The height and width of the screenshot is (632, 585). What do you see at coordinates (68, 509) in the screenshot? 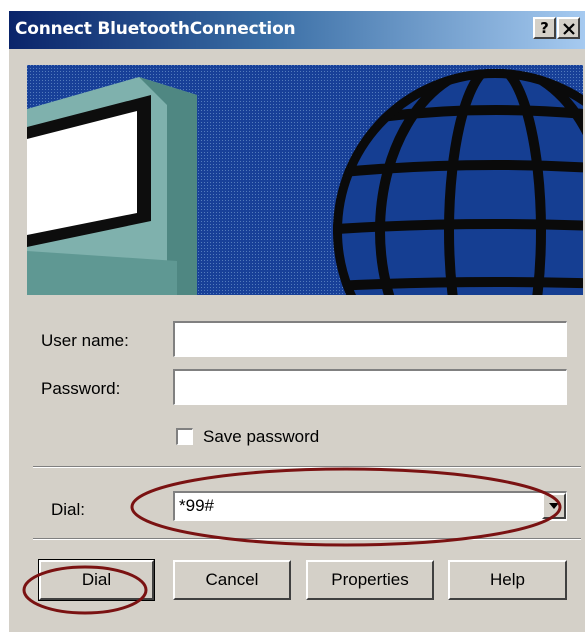
I see `dial-label: Dial:` at bounding box center [68, 509].